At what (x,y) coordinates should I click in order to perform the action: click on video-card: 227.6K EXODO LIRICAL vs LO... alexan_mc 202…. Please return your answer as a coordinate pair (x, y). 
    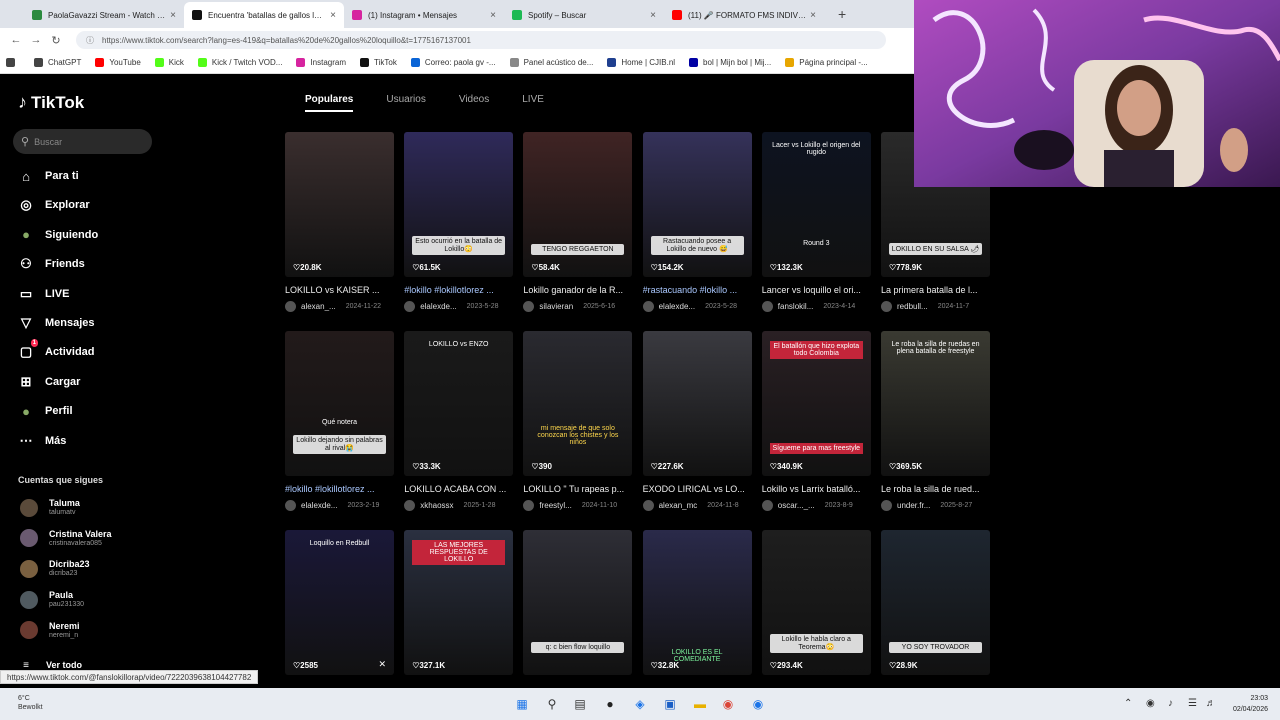
    Looking at the image, I should click on (697, 421).